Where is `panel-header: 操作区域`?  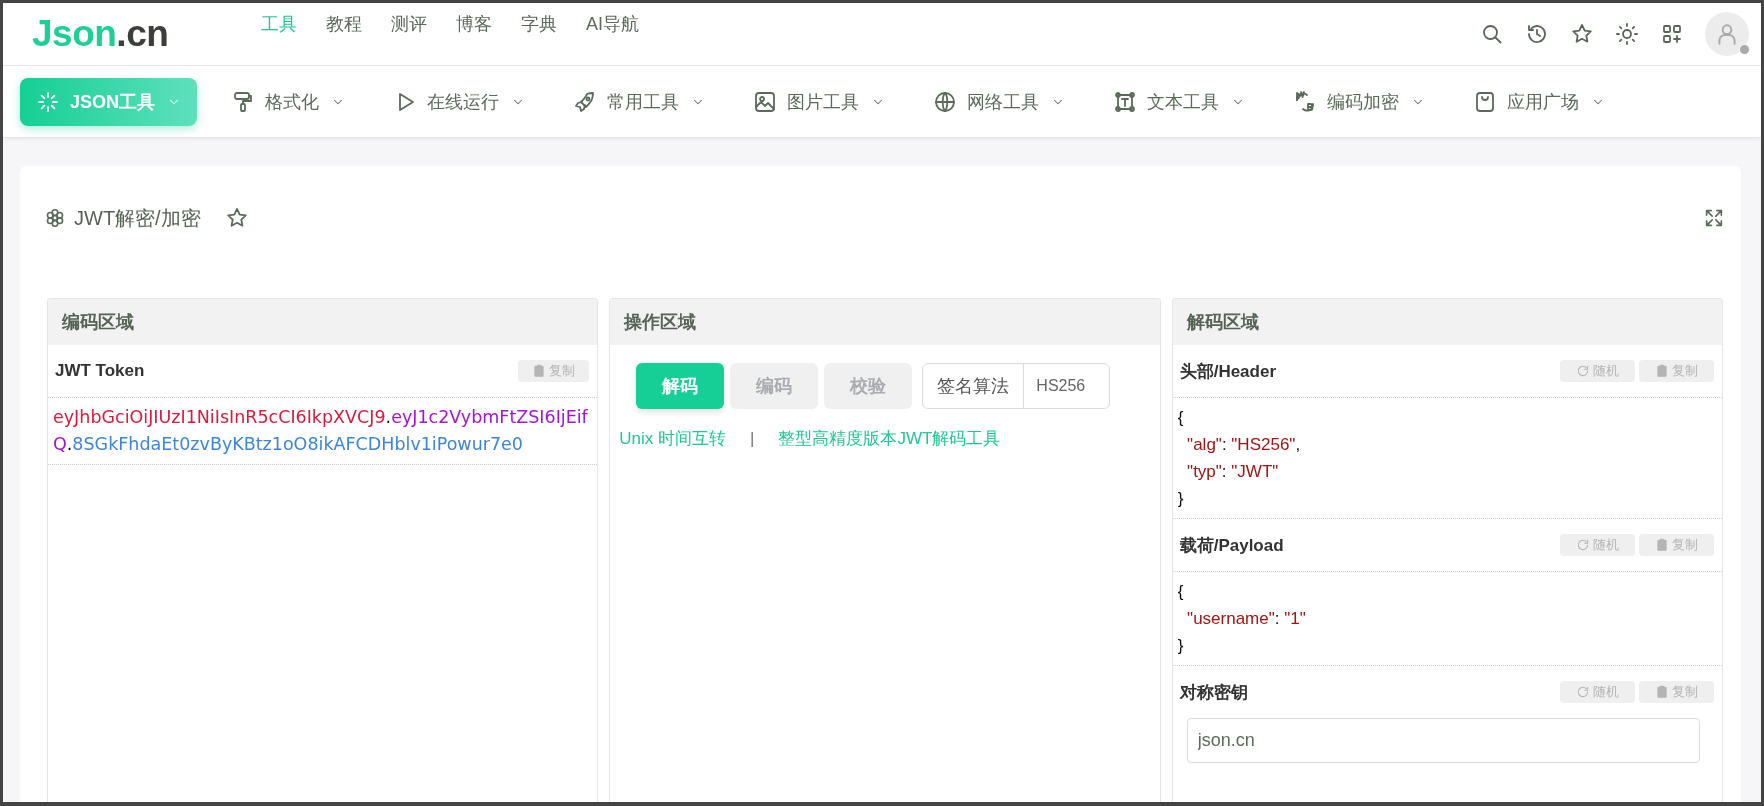 panel-header: 操作区域 is located at coordinates (885, 322).